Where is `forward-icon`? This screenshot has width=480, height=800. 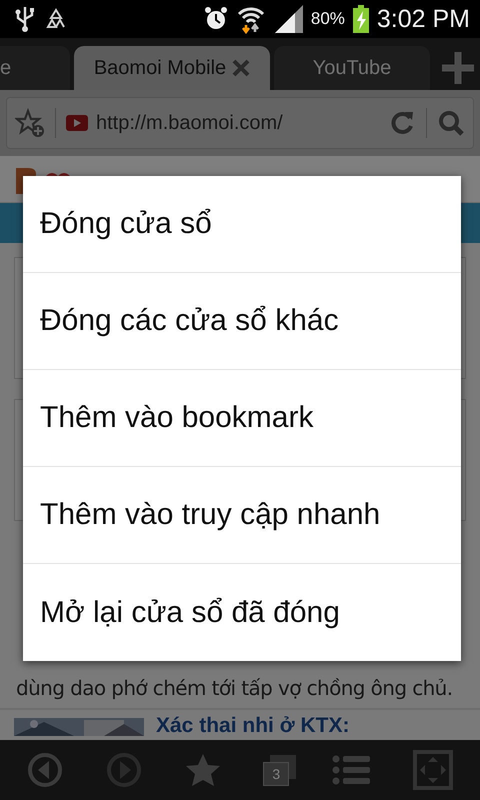 forward-icon is located at coordinates (124, 770).